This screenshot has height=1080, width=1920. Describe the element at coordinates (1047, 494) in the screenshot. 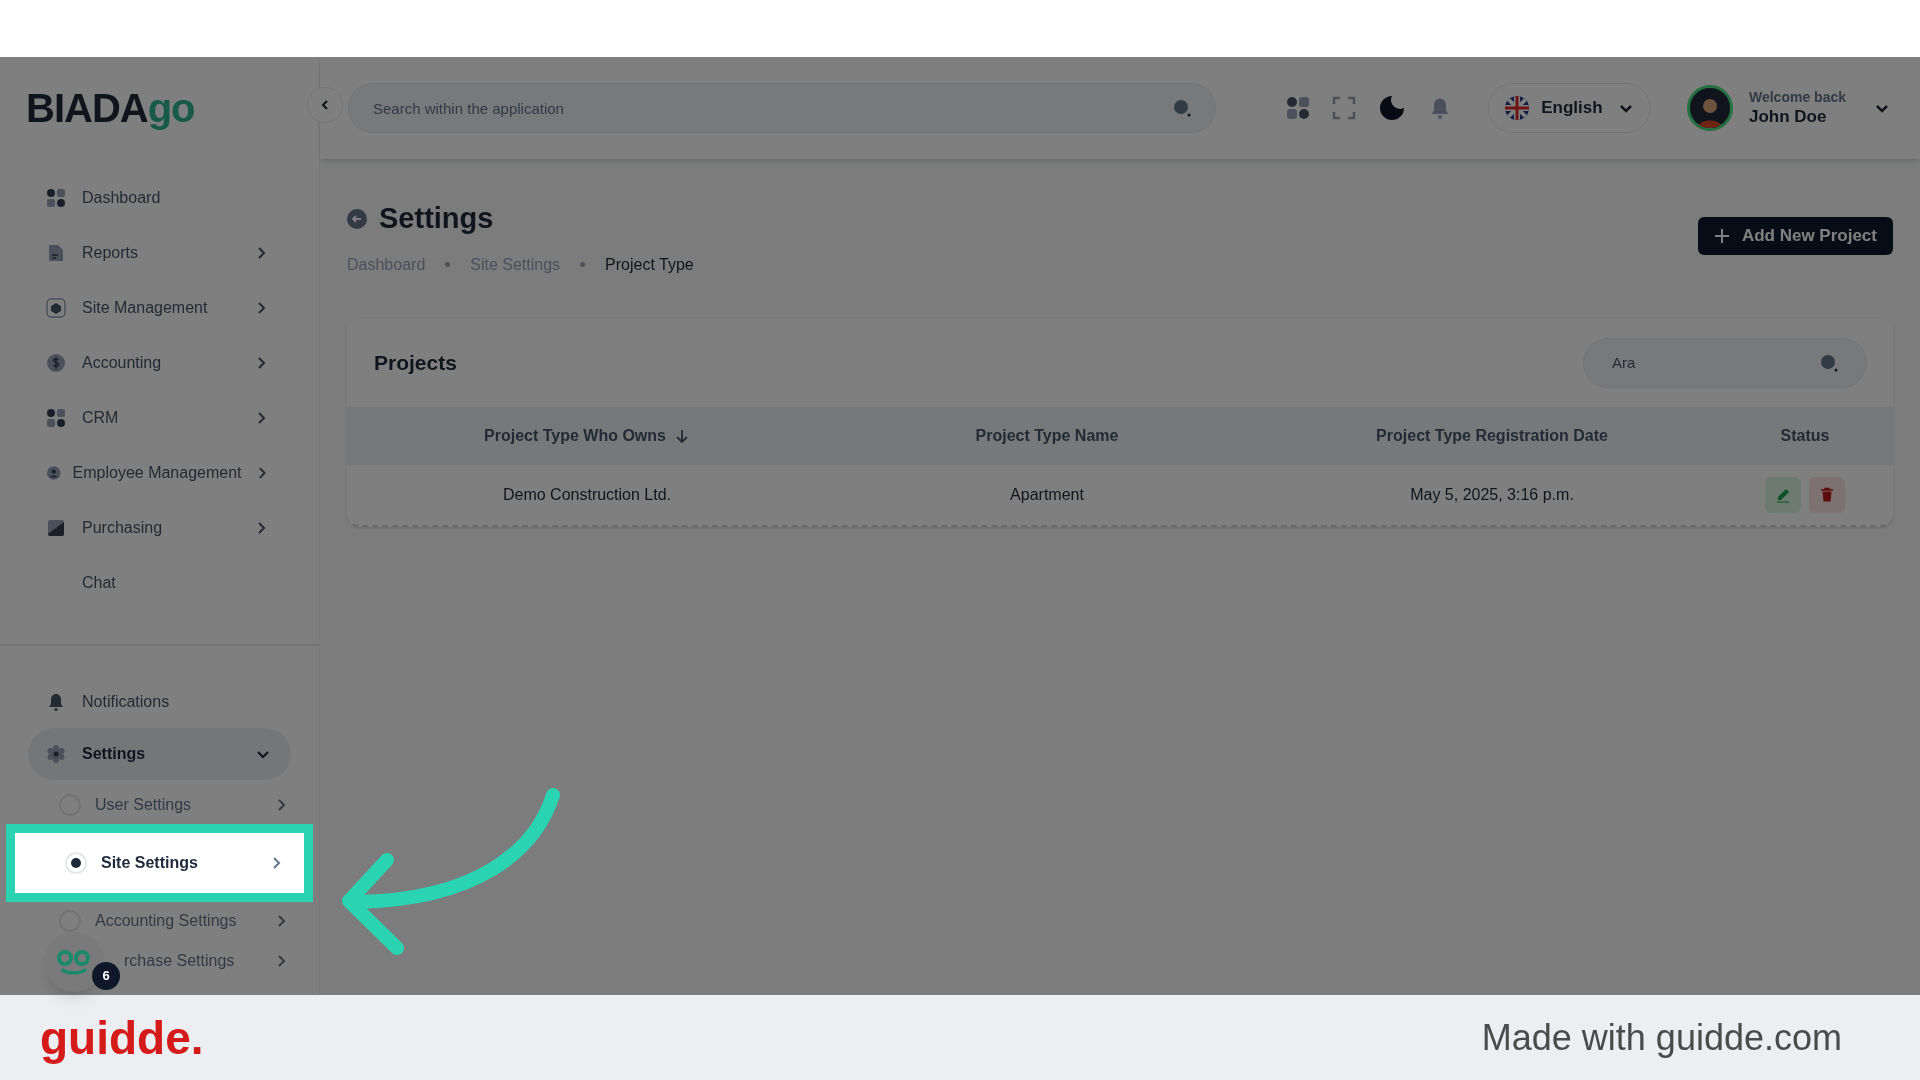

I see `table-cell-text: Apartment` at that location.